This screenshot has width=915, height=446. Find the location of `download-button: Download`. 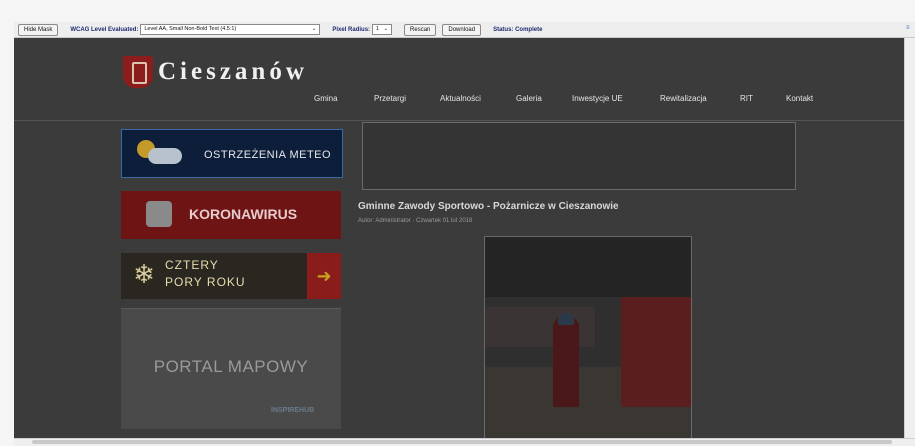

download-button: Download is located at coordinates (462, 29).